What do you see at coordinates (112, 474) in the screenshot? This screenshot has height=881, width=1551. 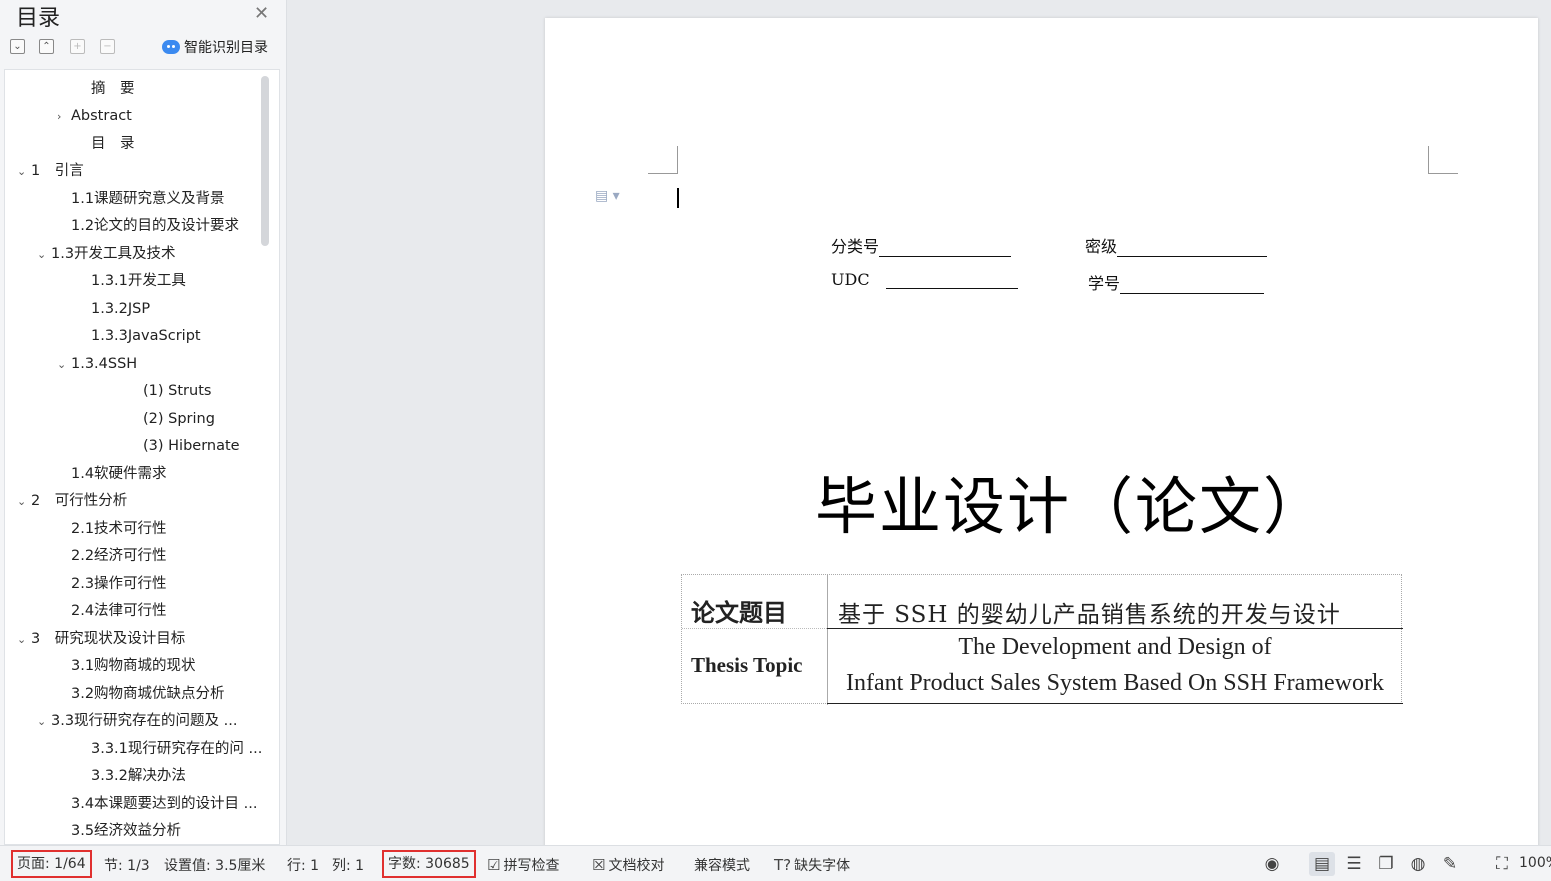 I see `toc-item: 1.4软硬件需求` at bounding box center [112, 474].